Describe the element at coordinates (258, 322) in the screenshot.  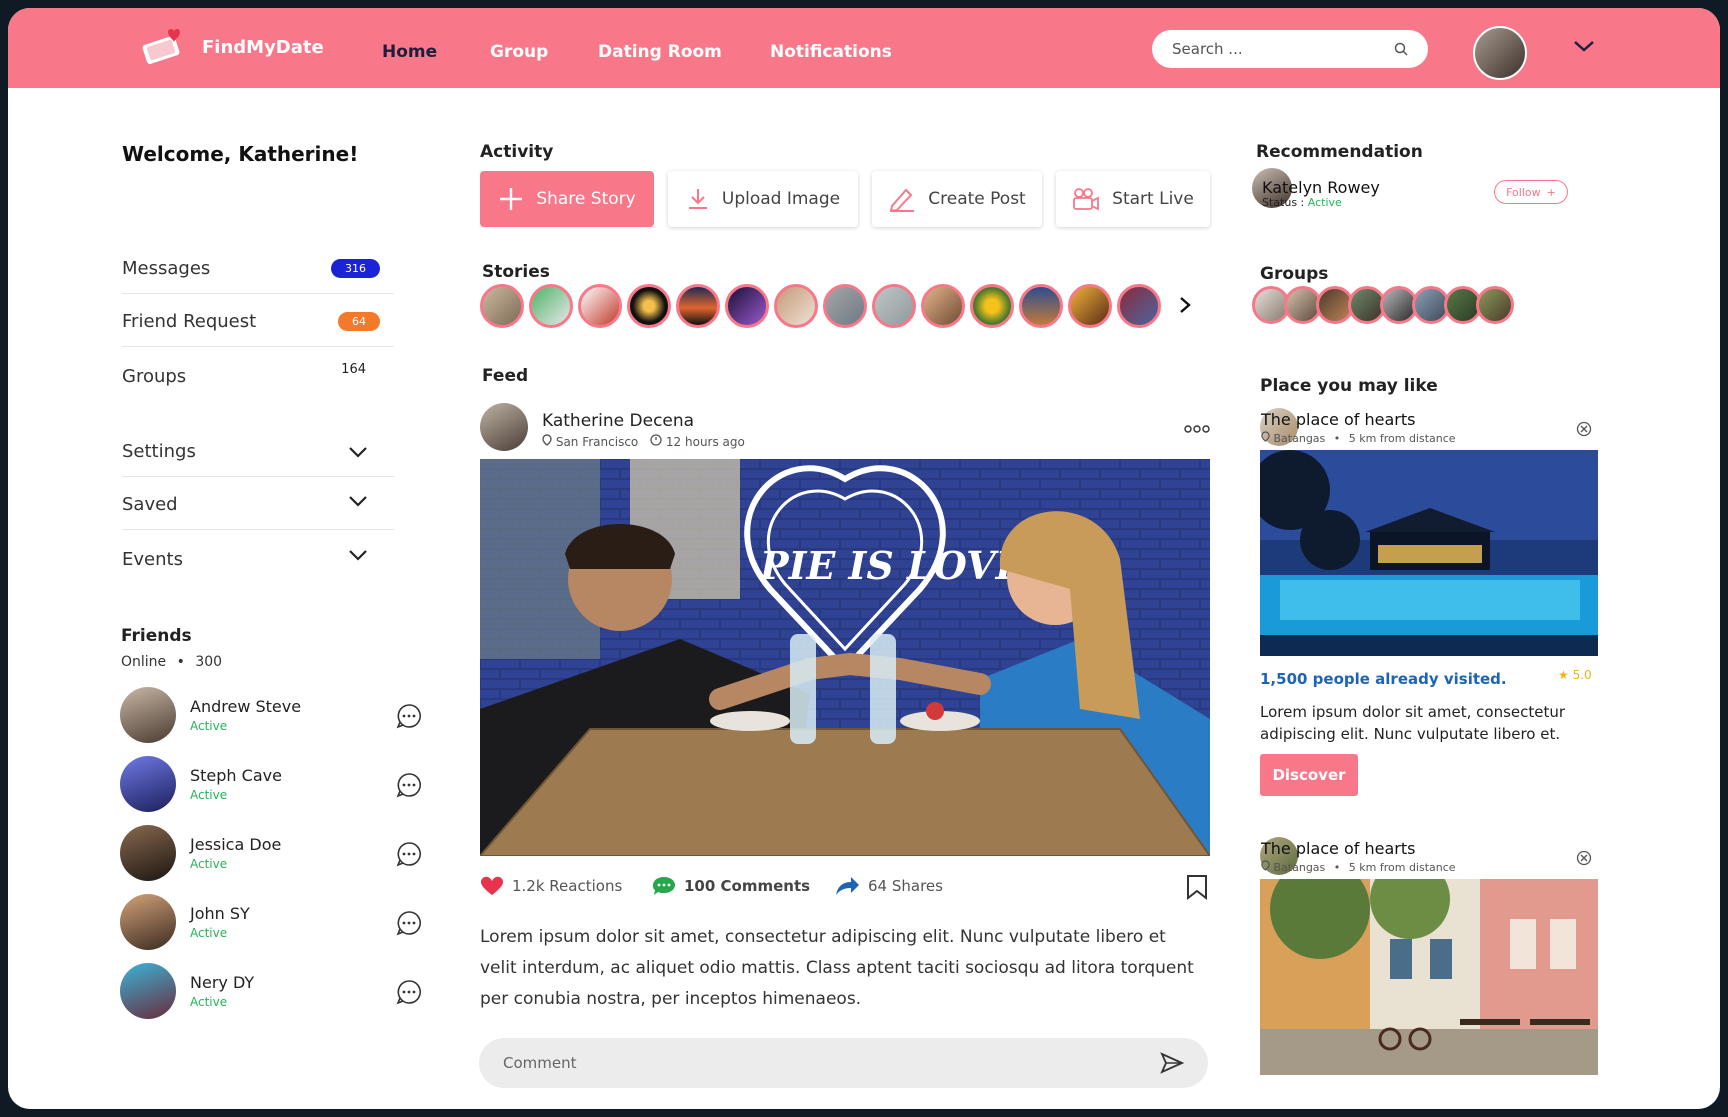
I see `sidebar-item-friend-request: Friend Request 64` at that location.